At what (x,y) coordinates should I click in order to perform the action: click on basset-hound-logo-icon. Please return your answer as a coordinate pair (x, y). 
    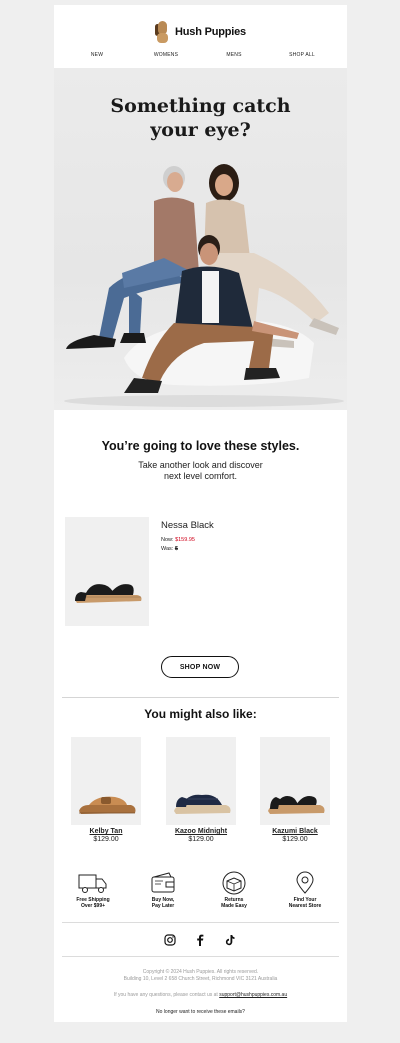
    Looking at the image, I should click on (162, 32).